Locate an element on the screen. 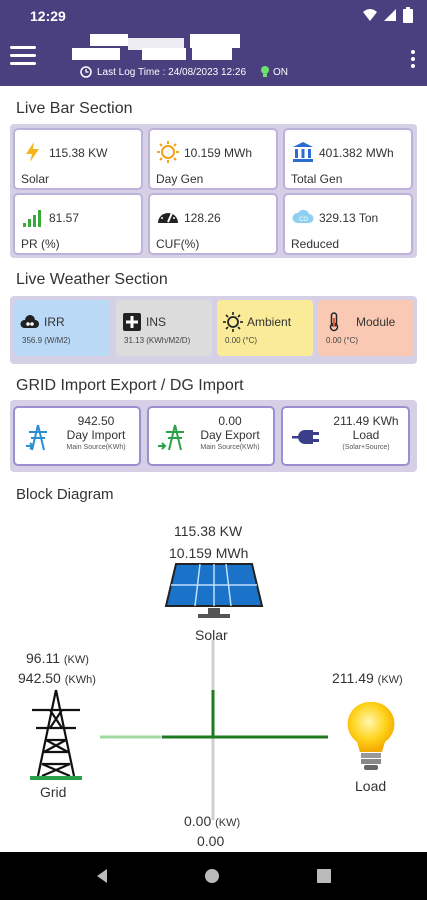 The width and height of the screenshot is (427, 900). dg-power-row: 0.00 (KW) is located at coordinates (212, 821).